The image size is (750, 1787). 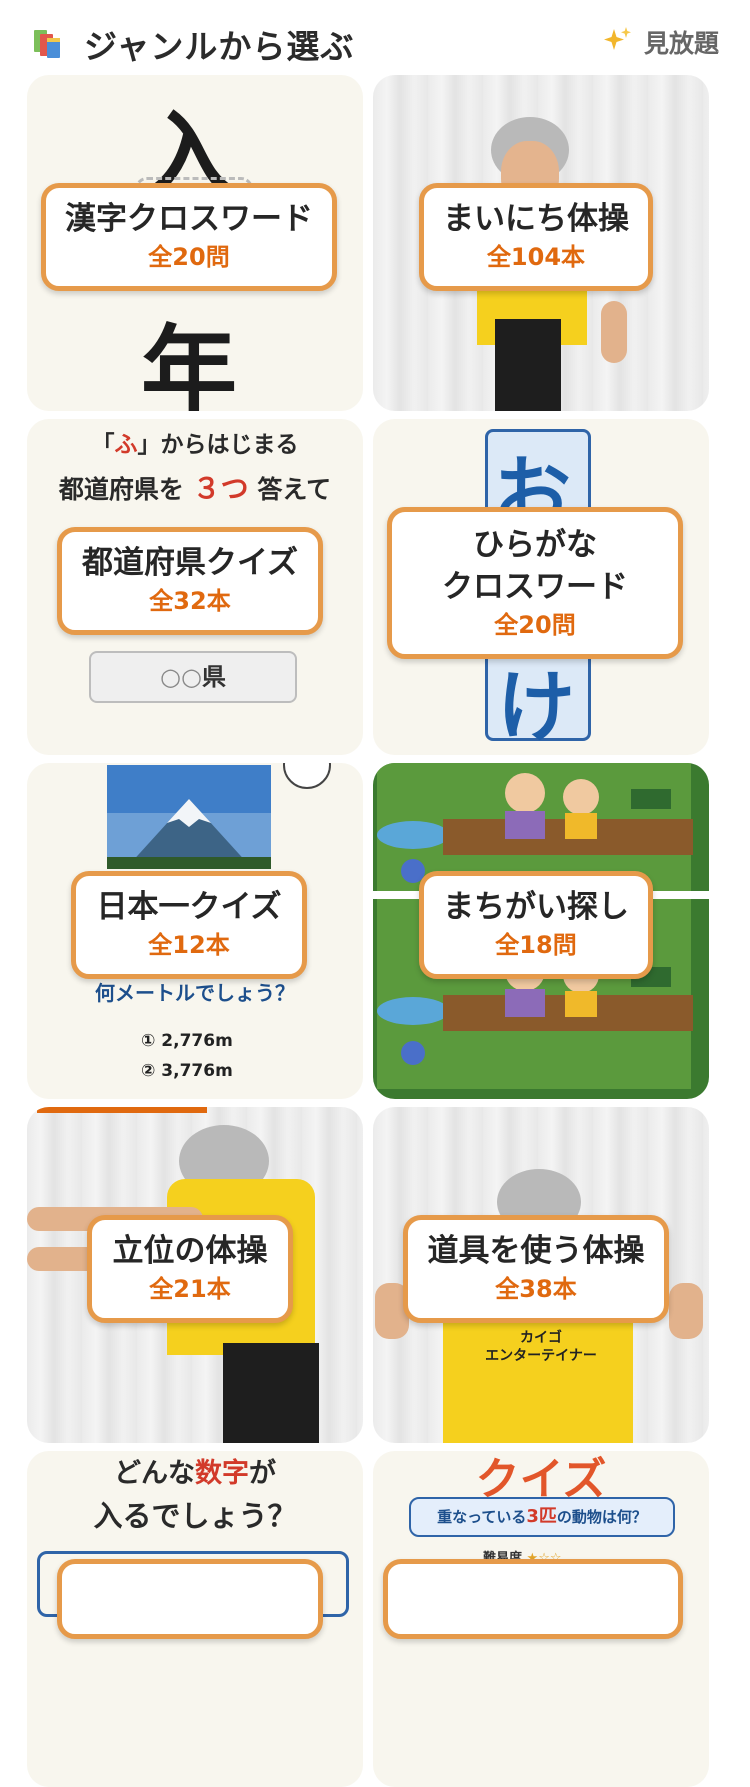 I want to click on genre-tile-japan-number-one-quiz: 何メートルでしょう？ ① 2,776m ② 3,776m 日本一クイズ 全12本, so click(x=195, y=931).